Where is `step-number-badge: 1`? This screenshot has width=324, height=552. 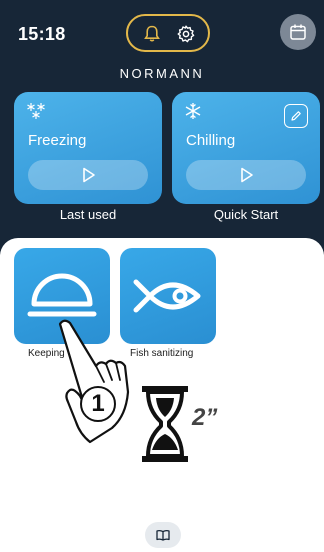
step-number-badge: 1 is located at coordinates (98, 404).